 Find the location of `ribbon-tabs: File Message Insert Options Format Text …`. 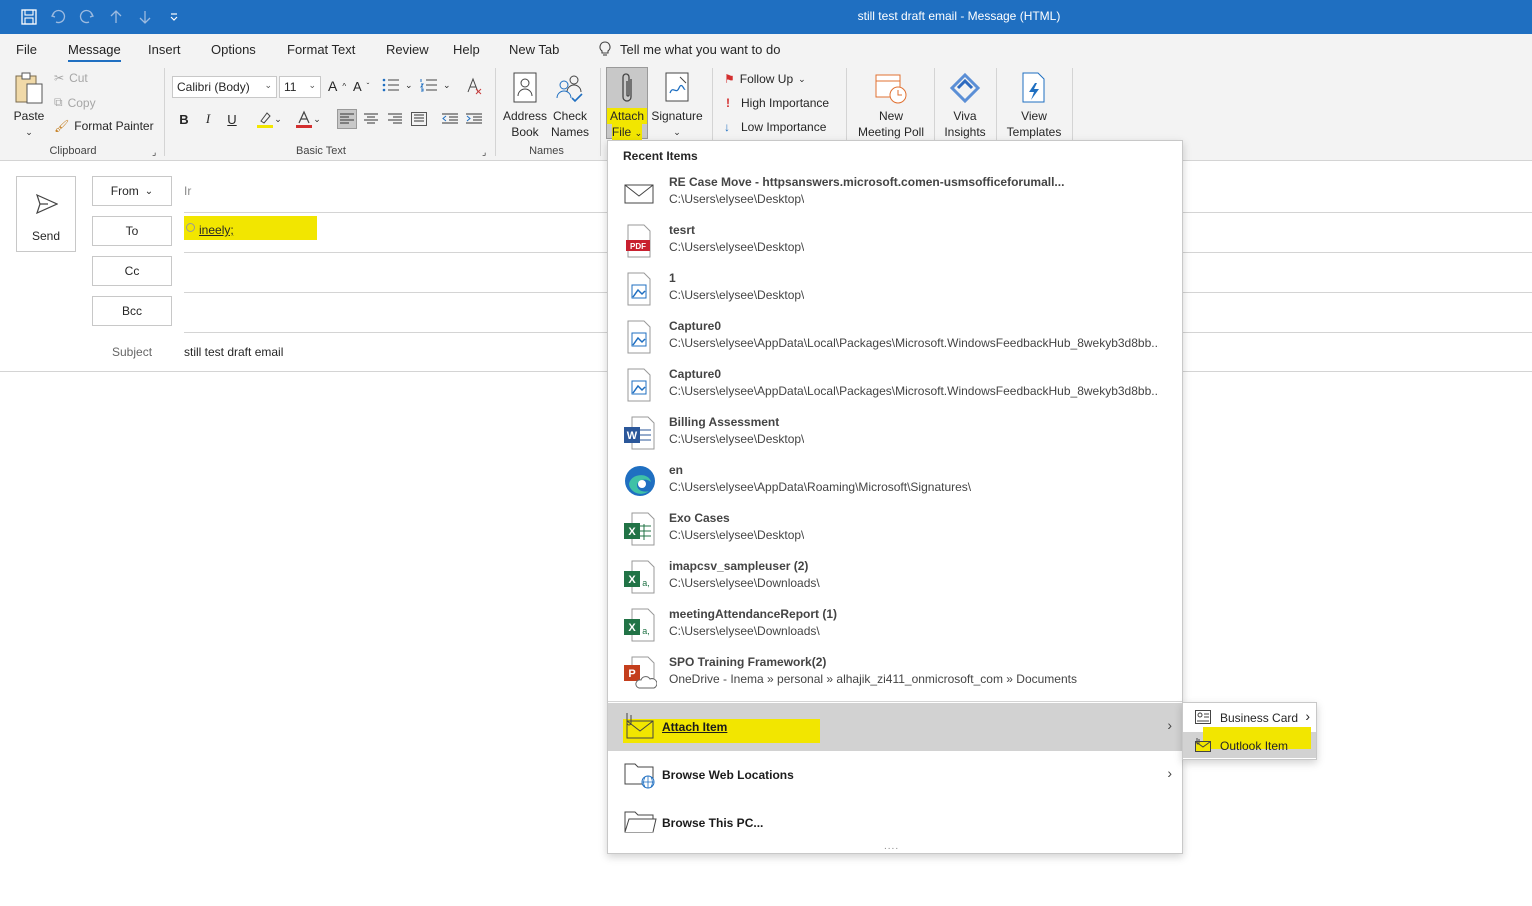

ribbon-tabs: File Message Insert Options Format Text … is located at coordinates (766, 49).